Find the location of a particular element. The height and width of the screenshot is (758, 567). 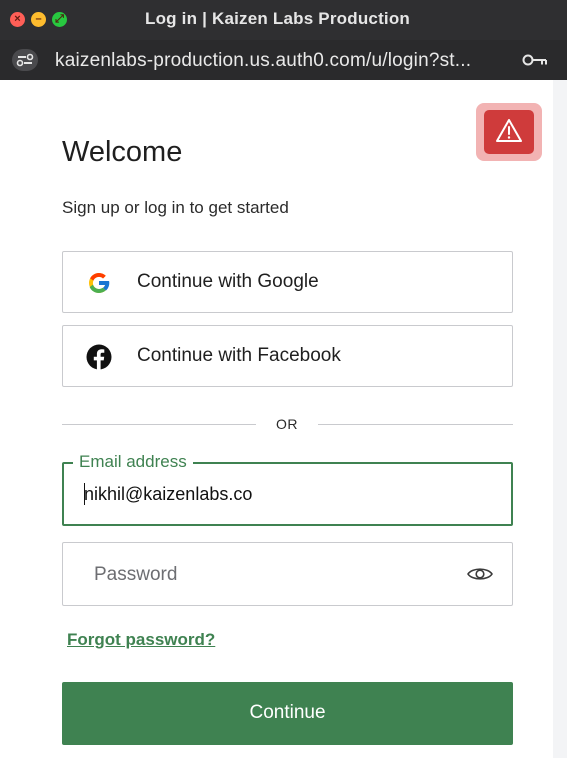

zoom-window-button: ⤢ is located at coordinates (59, 19).